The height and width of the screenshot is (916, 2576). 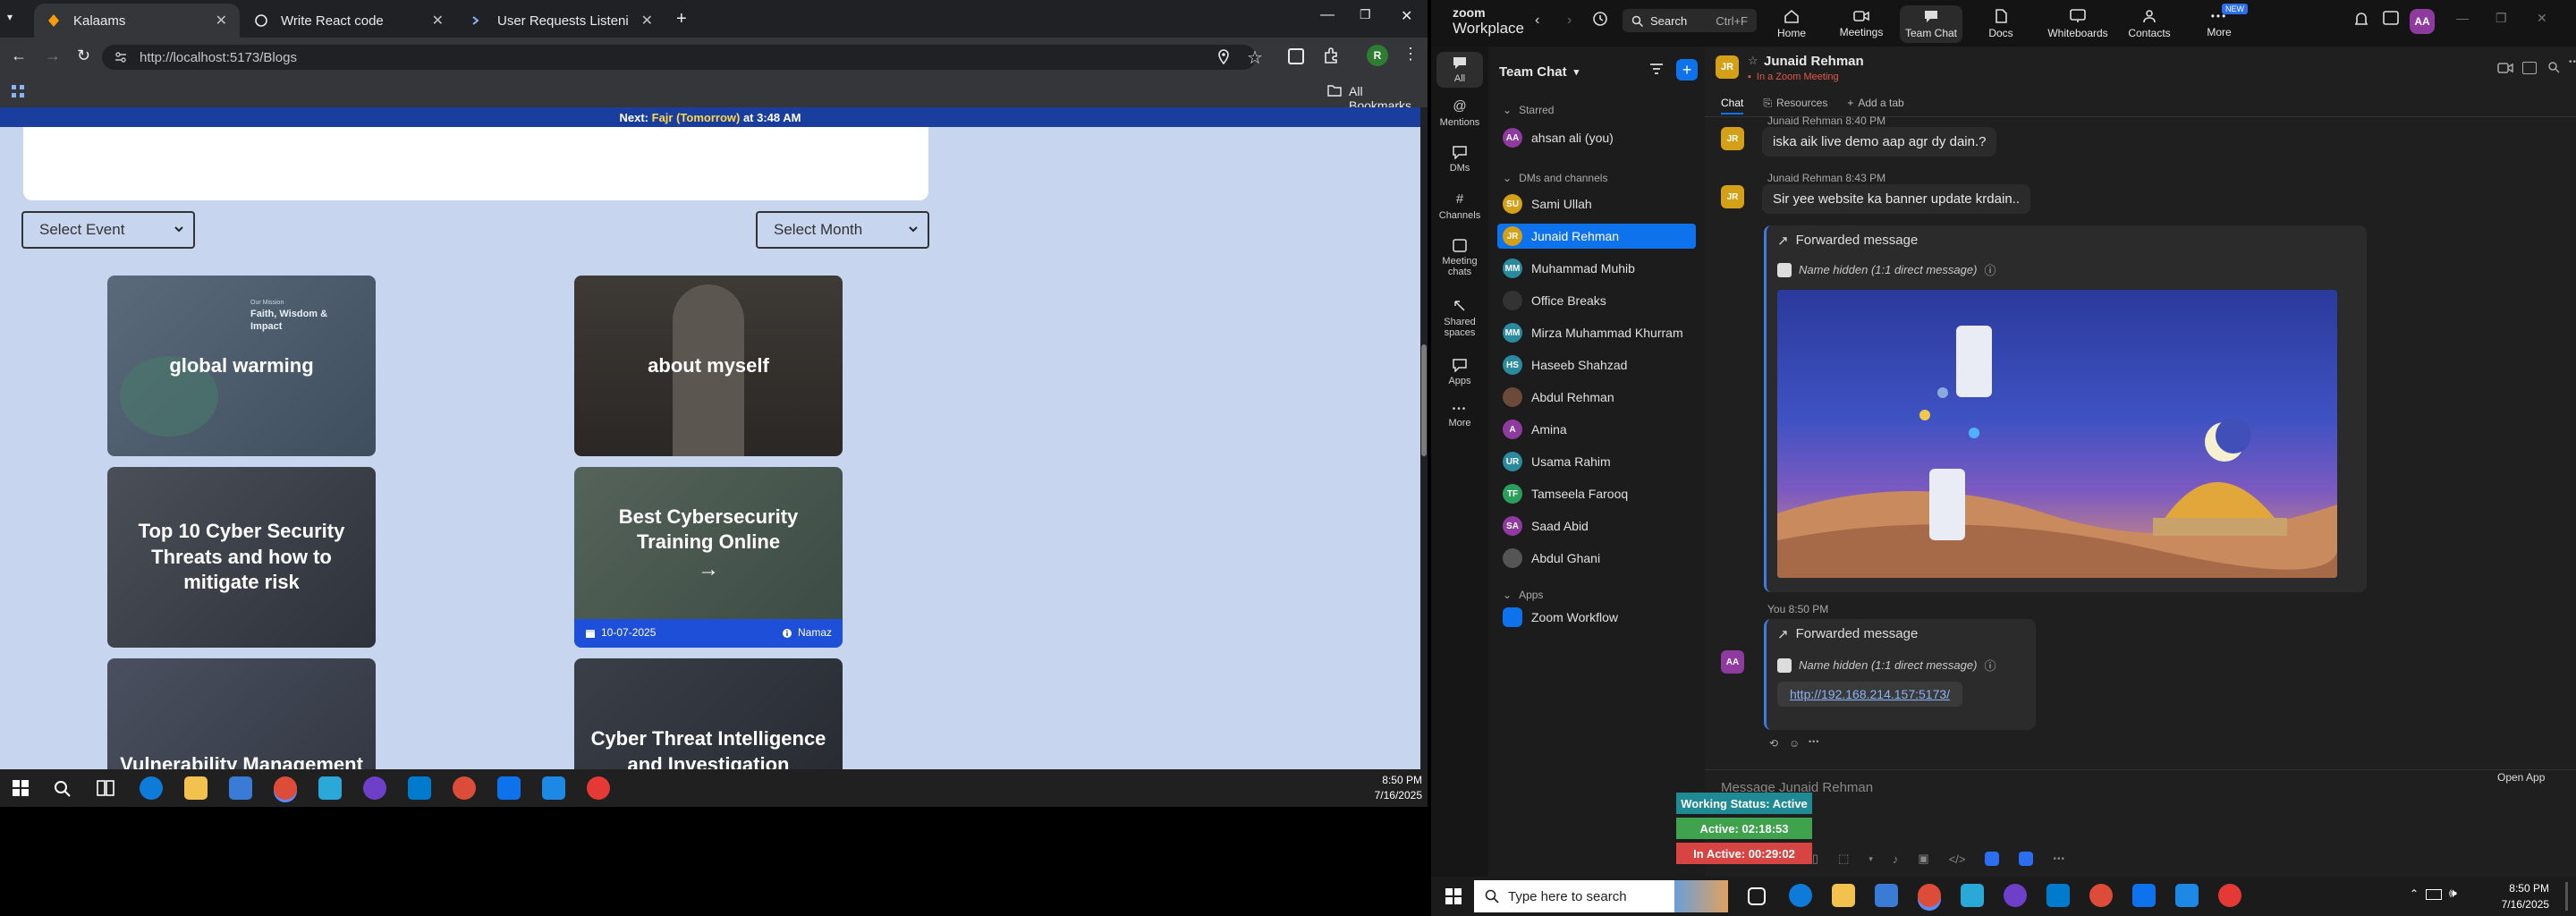 I want to click on contact-row: MM Muhammad Muhib, so click(x=1596, y=268).